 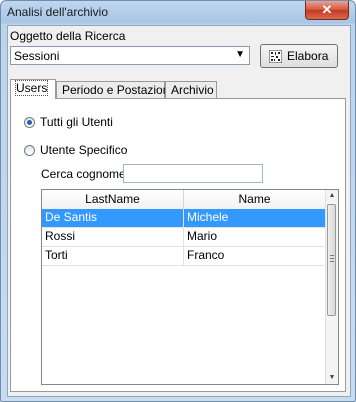 I want to click on scroll-down-icon: ▼, so click(x=332, y=378).